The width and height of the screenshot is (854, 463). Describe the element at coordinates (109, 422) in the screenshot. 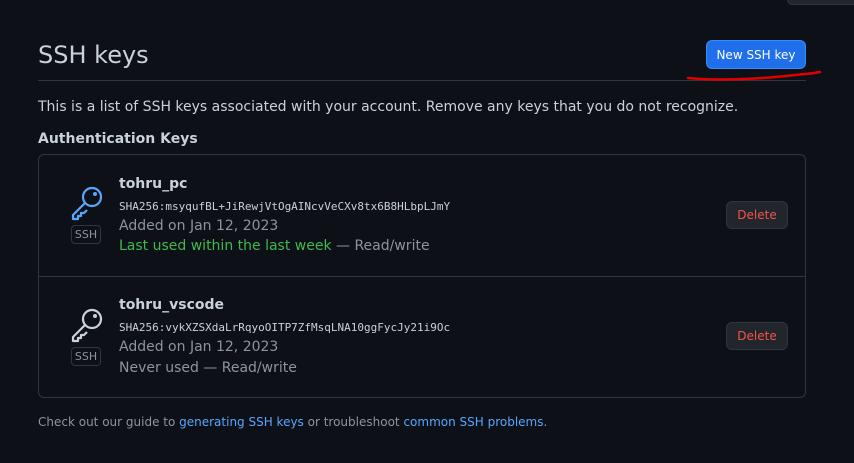

I see `footer-prefix: Check out our guide to` at that location.